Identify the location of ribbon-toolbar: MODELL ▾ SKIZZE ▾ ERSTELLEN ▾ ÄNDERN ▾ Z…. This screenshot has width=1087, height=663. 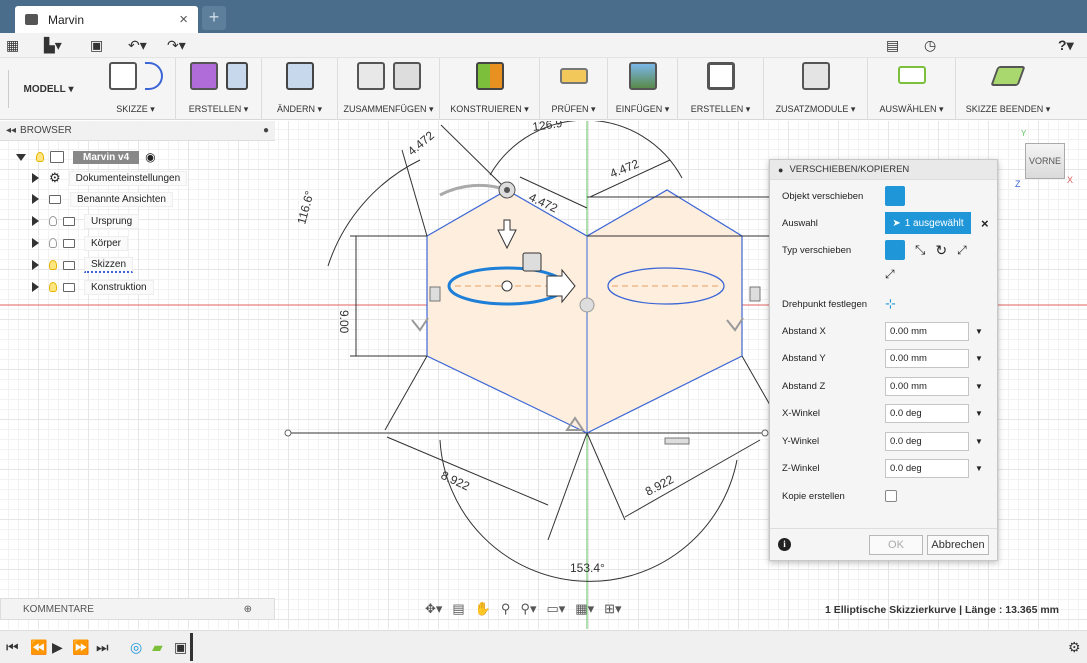
(543, 89).